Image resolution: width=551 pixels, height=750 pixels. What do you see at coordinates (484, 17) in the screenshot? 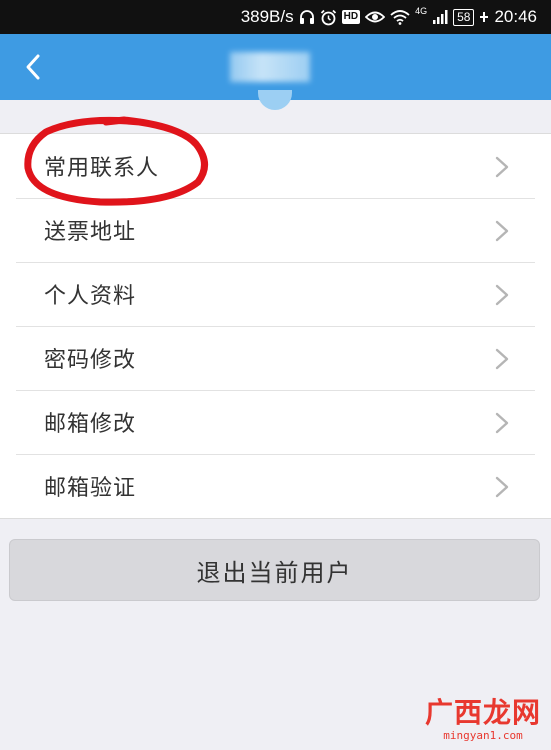
I see `charging-icon` at bounding box center [484, 17].